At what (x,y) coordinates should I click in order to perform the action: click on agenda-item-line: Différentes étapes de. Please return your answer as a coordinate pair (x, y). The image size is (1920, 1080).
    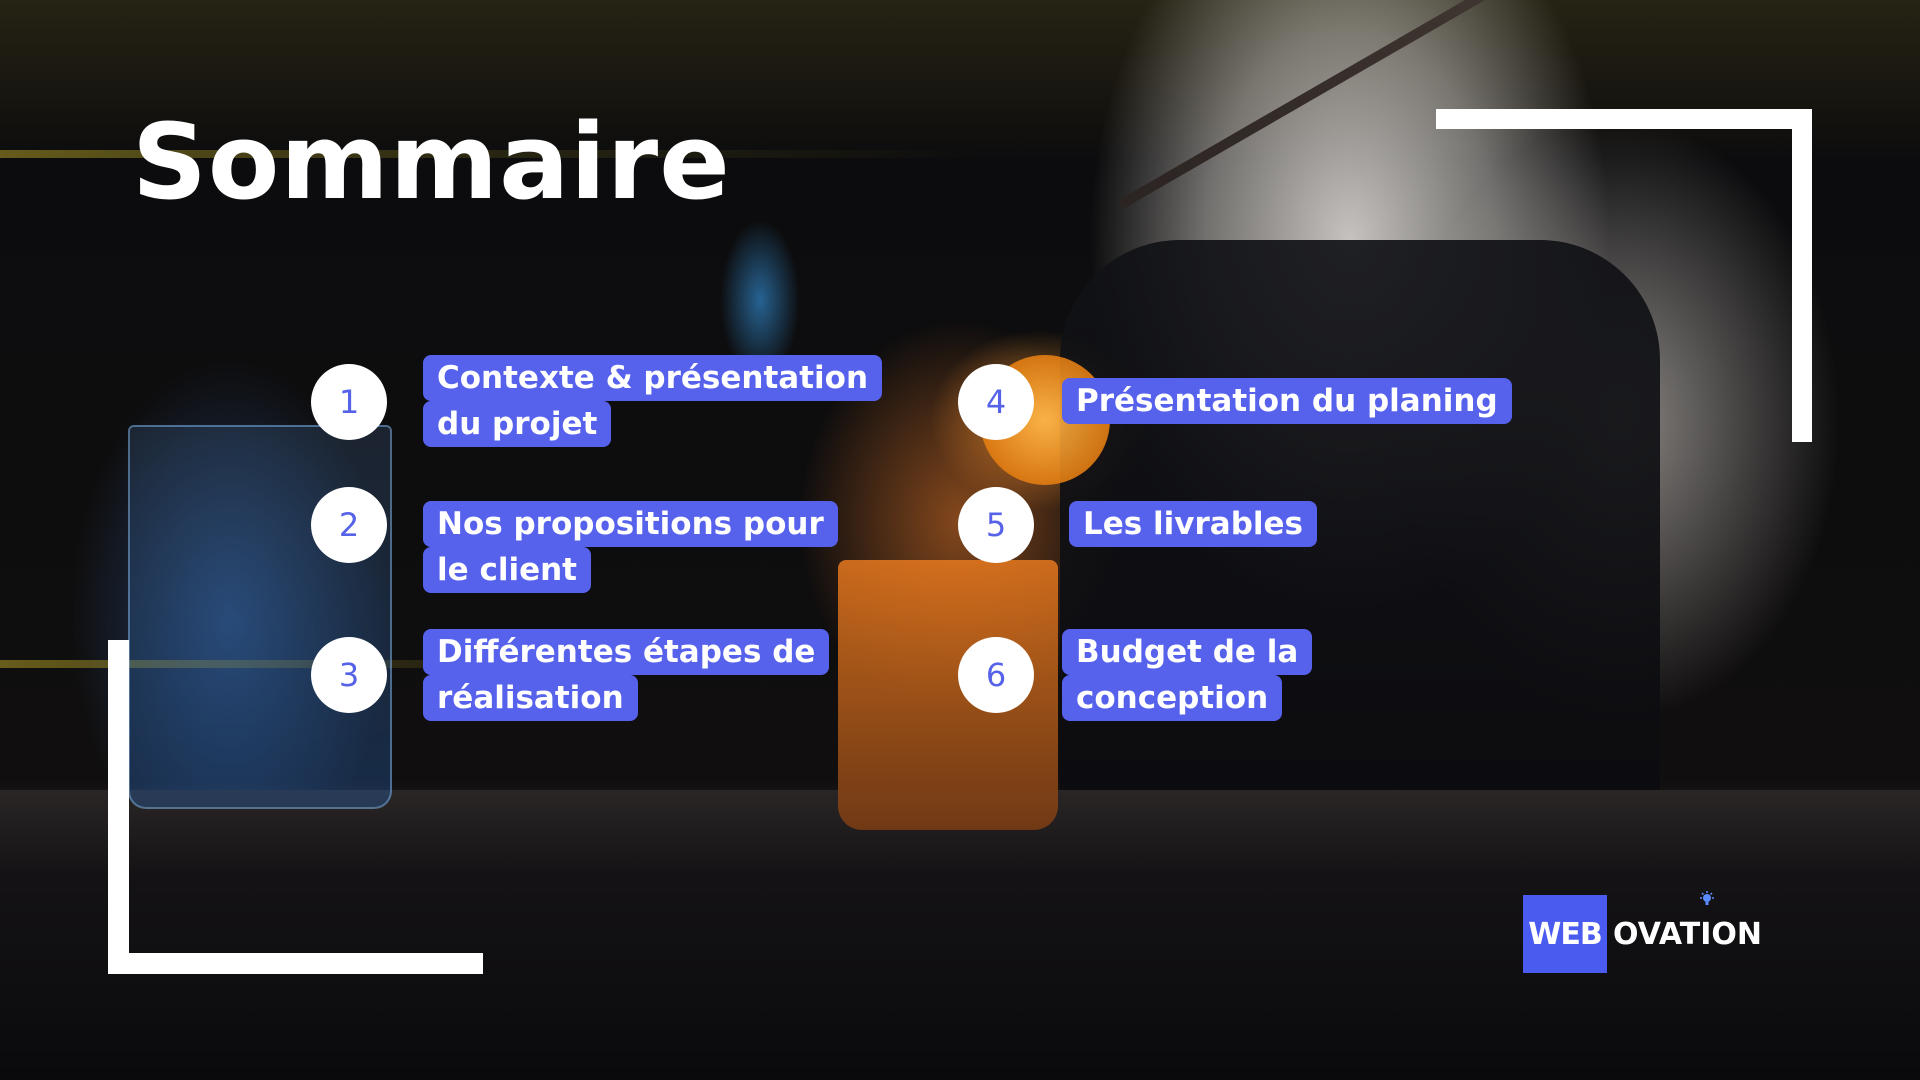
    Looking at the image, I should click on (626, 652).